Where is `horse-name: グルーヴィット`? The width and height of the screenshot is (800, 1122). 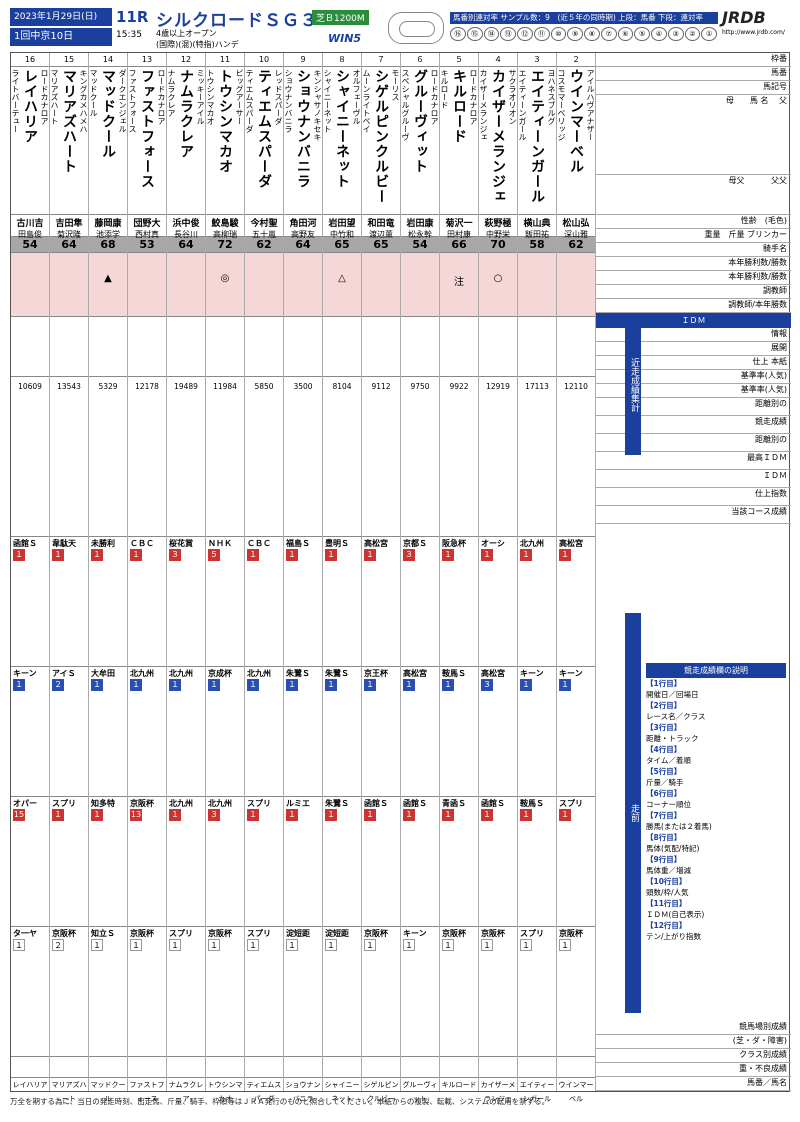
horse-name: グルーヴィット is located at coordinates (420, 141).